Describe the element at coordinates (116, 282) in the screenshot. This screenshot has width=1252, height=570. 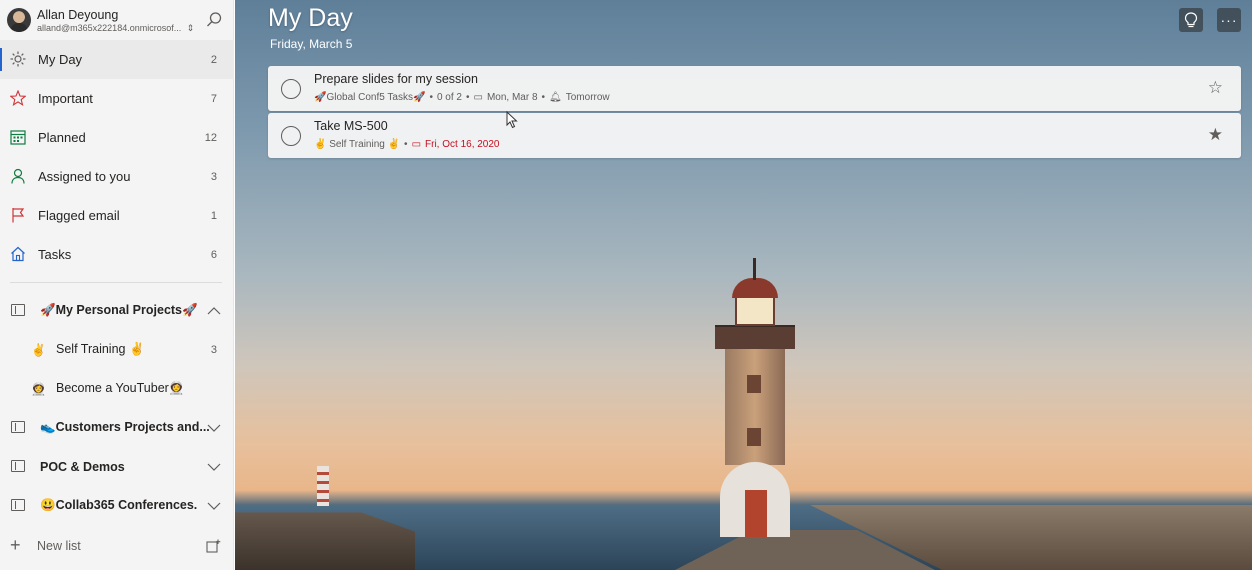
I see `divider` at that location.